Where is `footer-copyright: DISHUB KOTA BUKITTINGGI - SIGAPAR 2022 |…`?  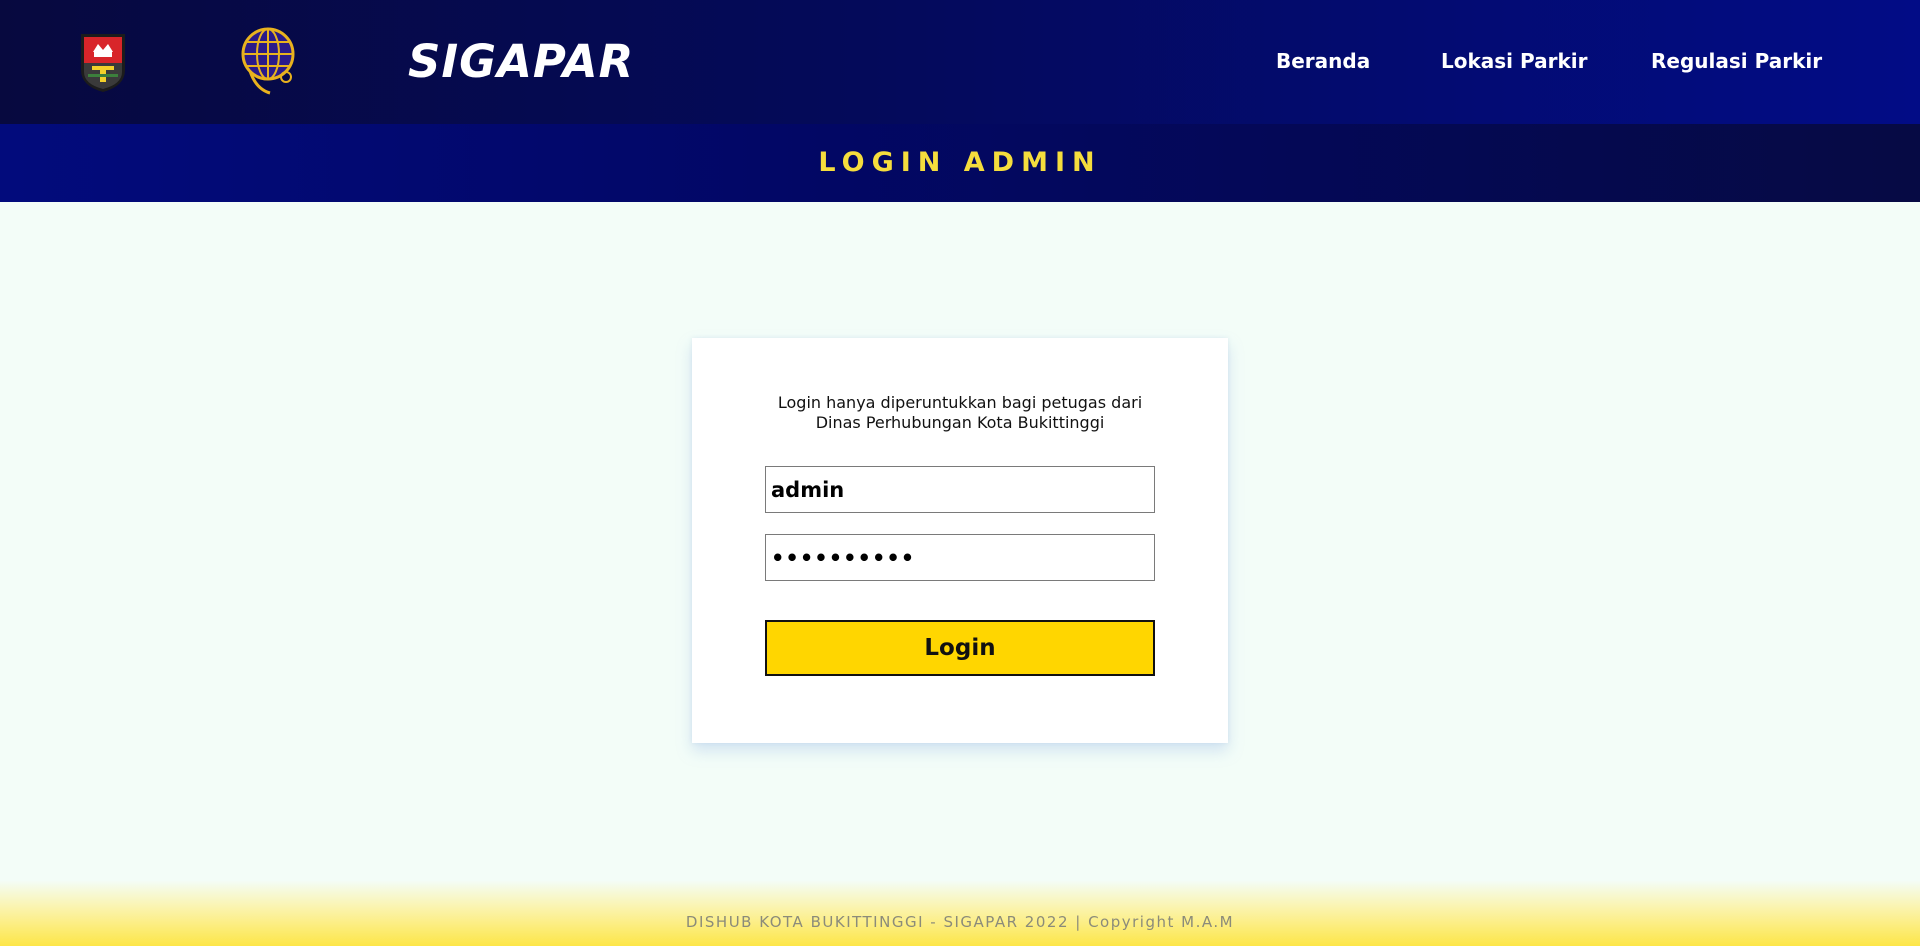 footer-copyright: DISHUB KOTA BUKITTINGGI - SIGAPAR 2022 |… is located at coordinates (960, 922).